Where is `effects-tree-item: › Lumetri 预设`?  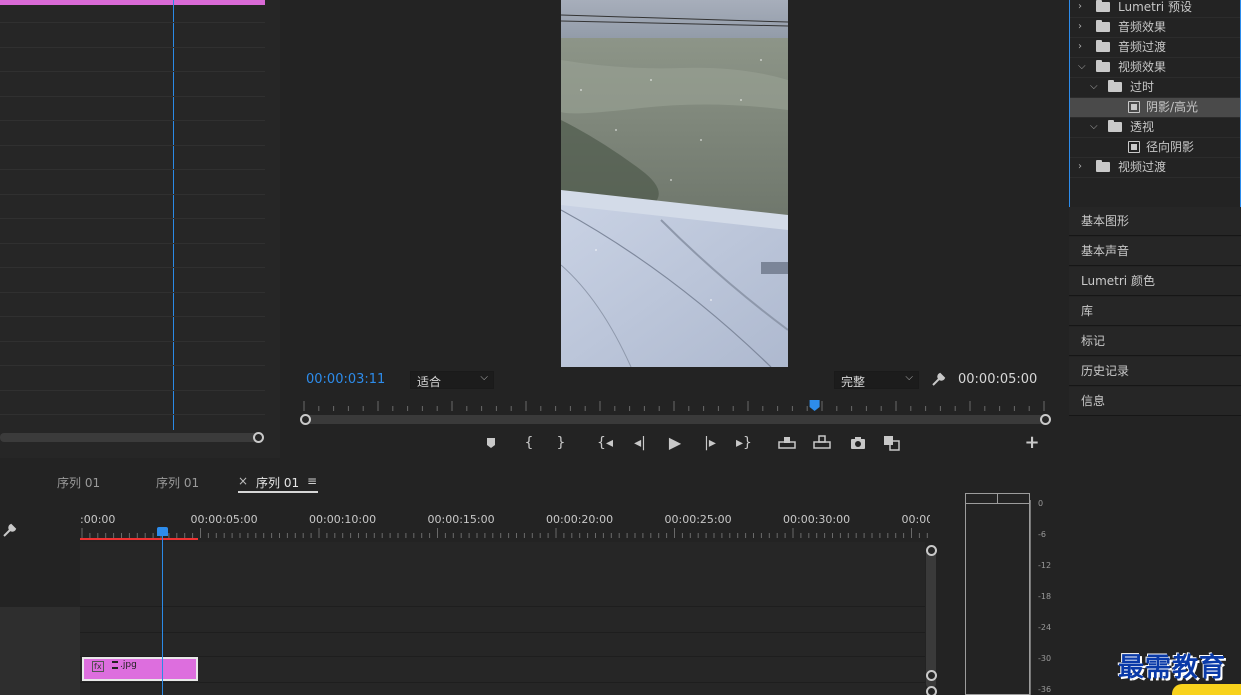
effects-tree-item: › Lumetri 预设 is located at coordinates (1155, 9).